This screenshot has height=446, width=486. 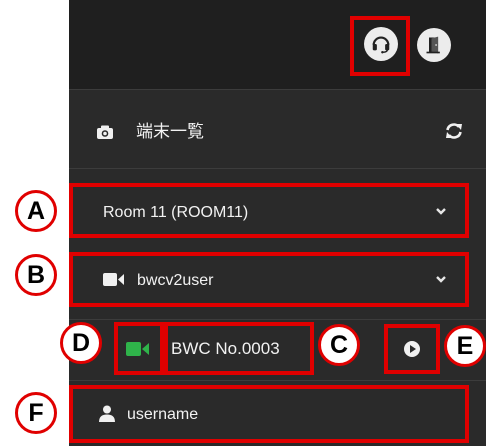 I want to click on exit-door-icon, so click(x=433, y=45).